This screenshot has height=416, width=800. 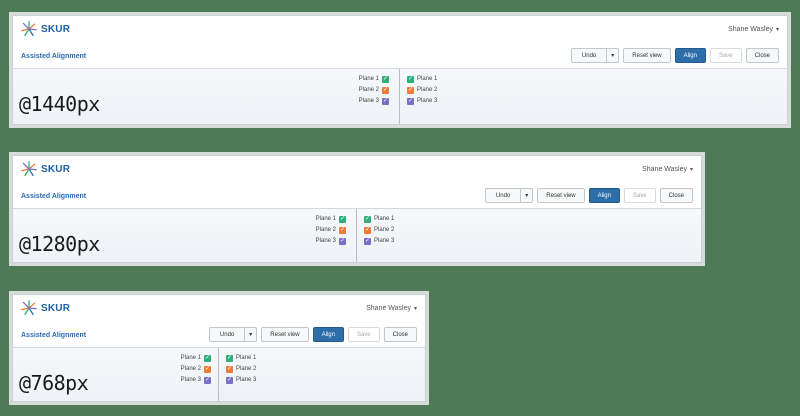 I want to click on skur-logo-icon, so click(x=29, y=29).